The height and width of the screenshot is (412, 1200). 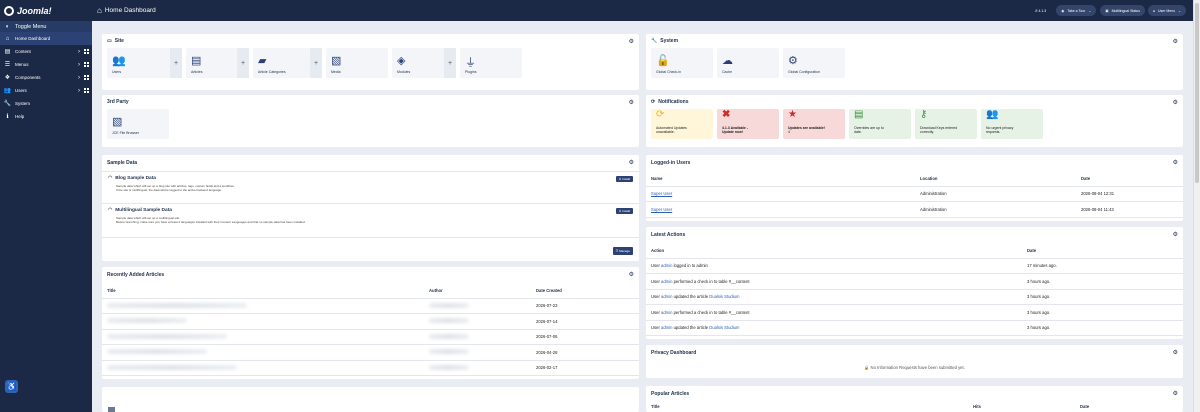 I want to click on card-header: Recently Added Articles, so click(x=370, y=275).